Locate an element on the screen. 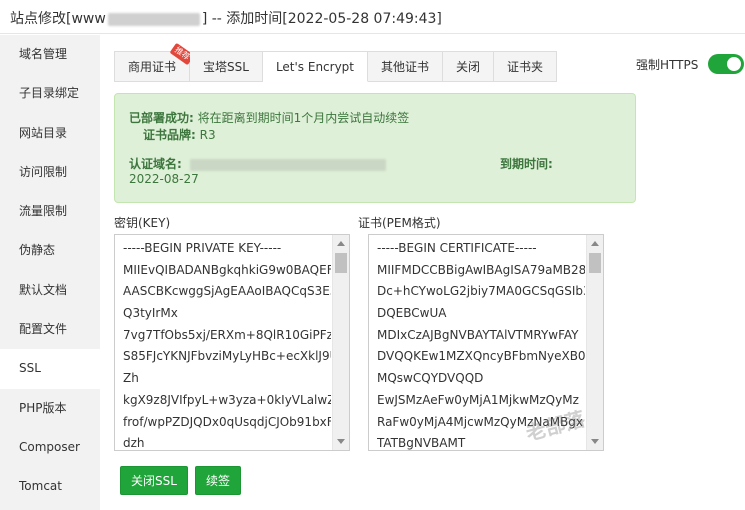 The width and height of the screenshot is (745, 510). deployed-text: 将在距离到期时间1个月内尝试自动续签 is located at coordinates (303, 118).